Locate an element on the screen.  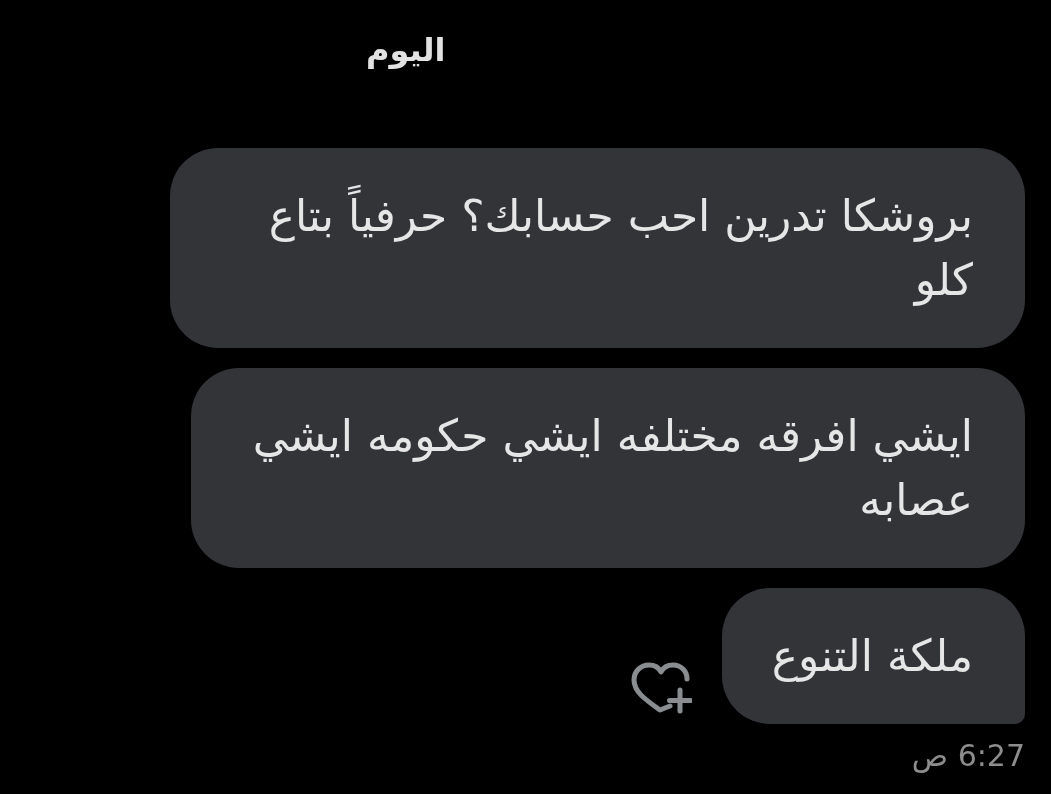
message-timestamp: 6:27 ص is located at coordinates (968, 756).